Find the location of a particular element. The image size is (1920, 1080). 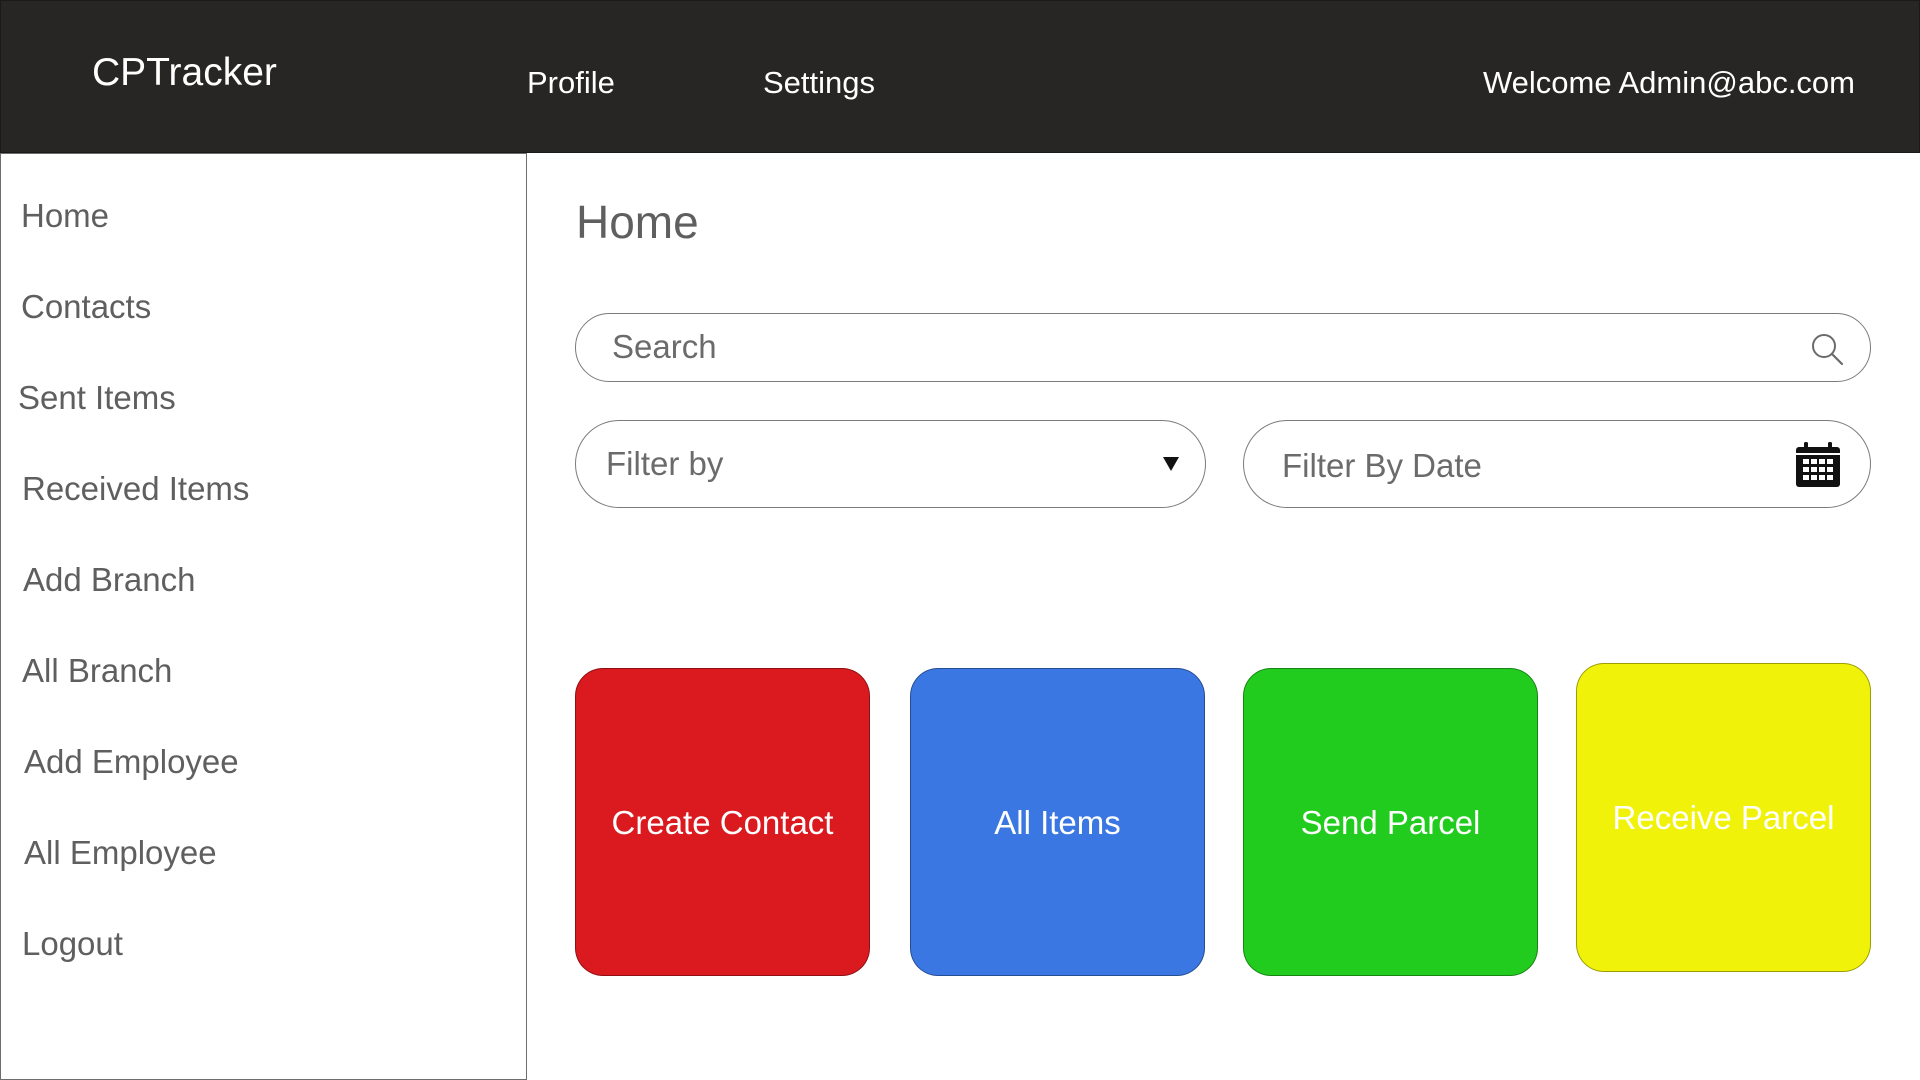

sidebar-item-logout: Logout is located at coordinates (72, 943).